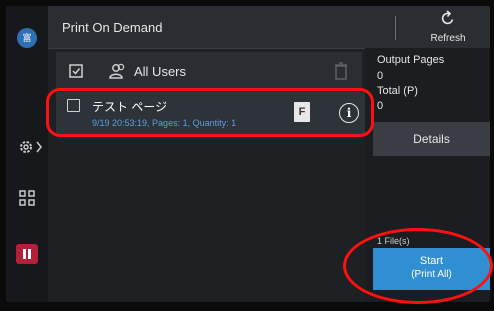  What do you see at coordinates (118, 71) in the screenshot?
I see `users-icon` at bounding box center [118, 71].